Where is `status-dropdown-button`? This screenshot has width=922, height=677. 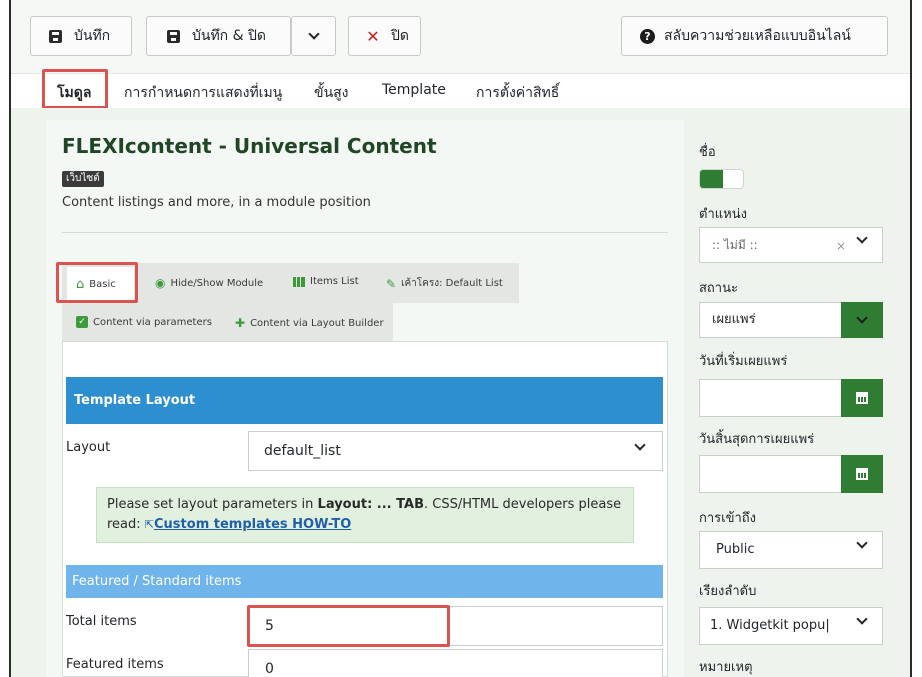
status-dropdown-button is located at coordinates (862, 320).